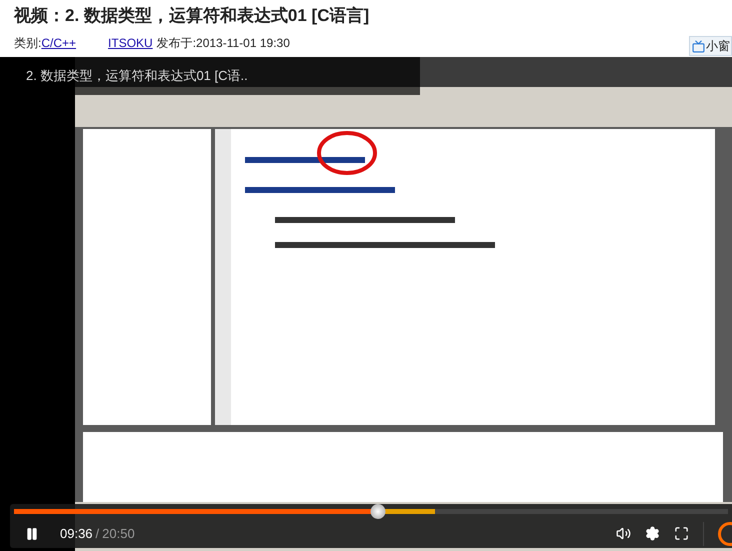 This screenshot has height=551, width=732. I want to click on current-time: 09:36, so click(76, 533).